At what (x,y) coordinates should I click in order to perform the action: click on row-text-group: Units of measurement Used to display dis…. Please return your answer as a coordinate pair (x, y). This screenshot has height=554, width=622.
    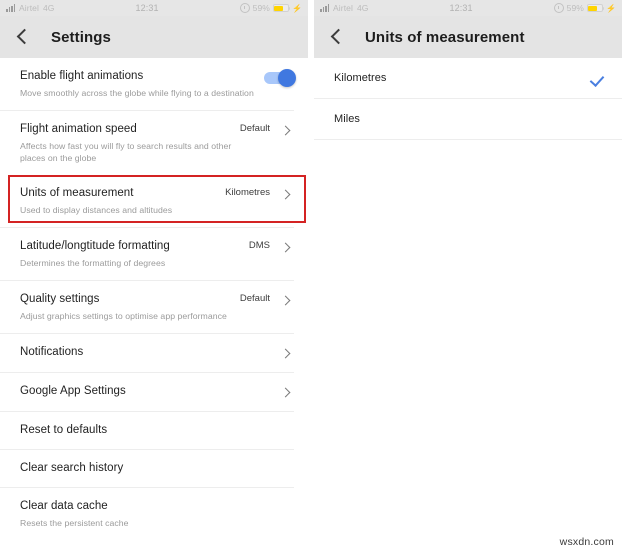
    Looking at the image, I should click on (118, 201).